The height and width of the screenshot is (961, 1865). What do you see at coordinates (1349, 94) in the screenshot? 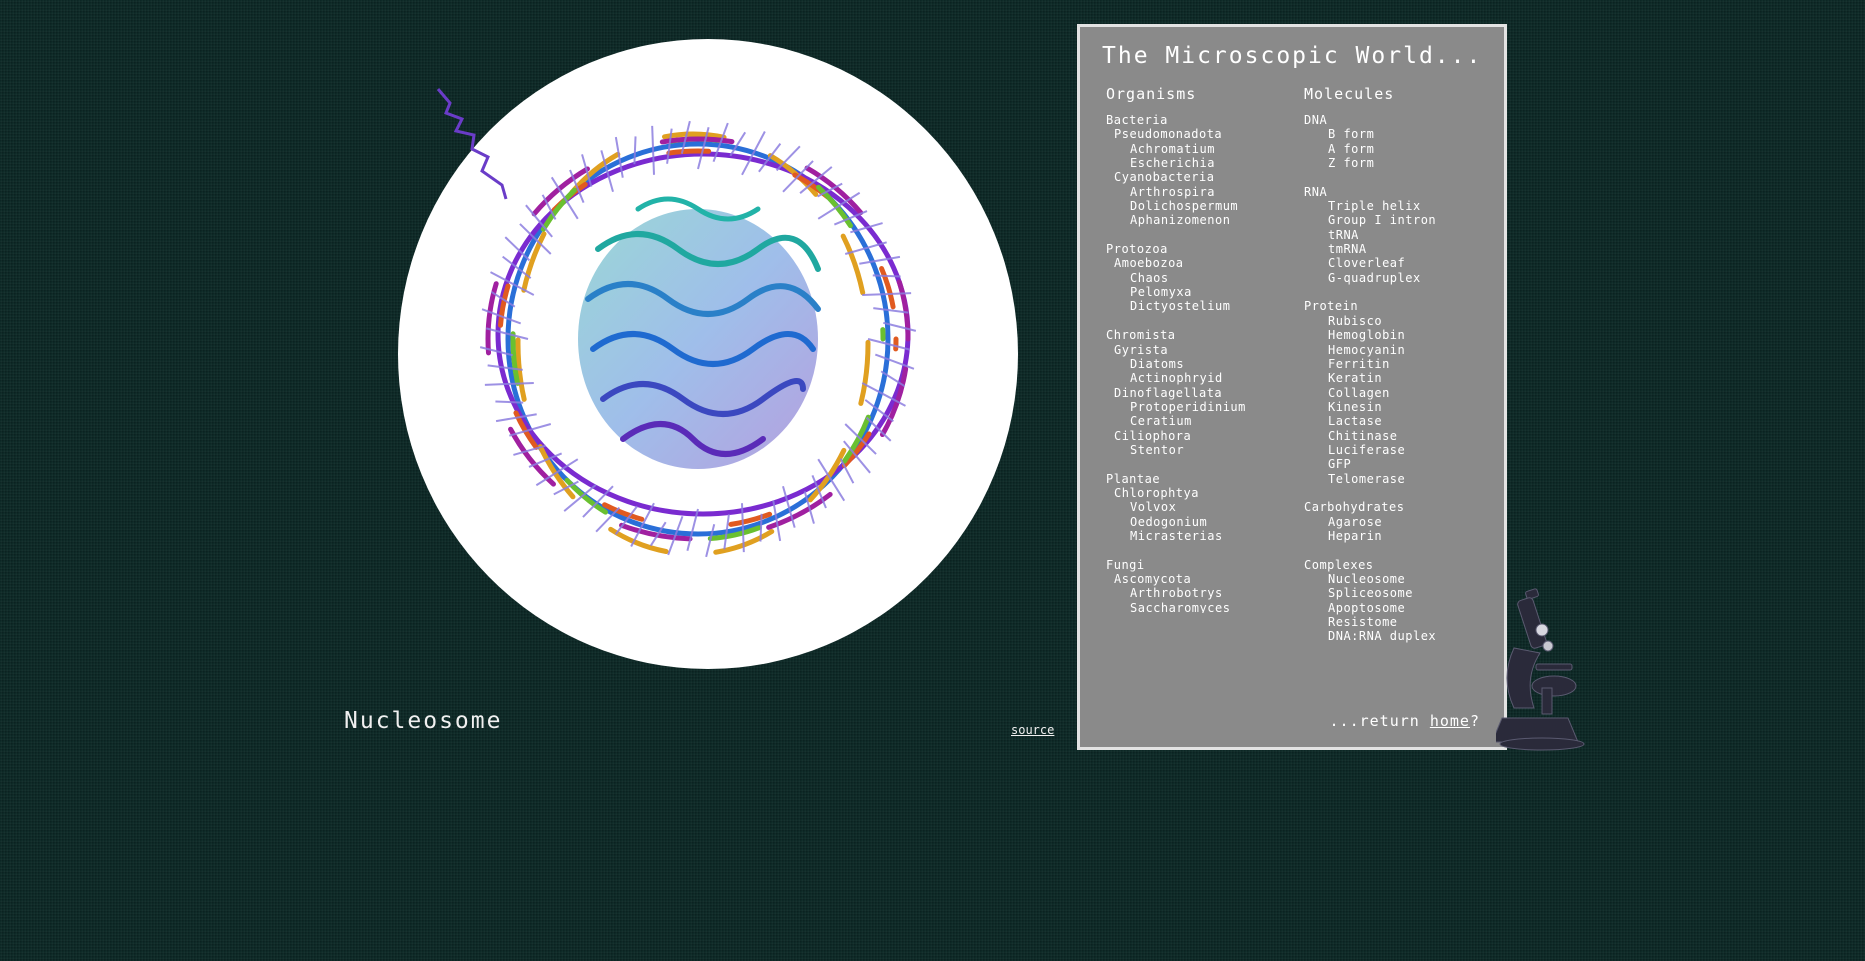
I see `molecules-heading: Molecules` at bounding box center [1349, 94].